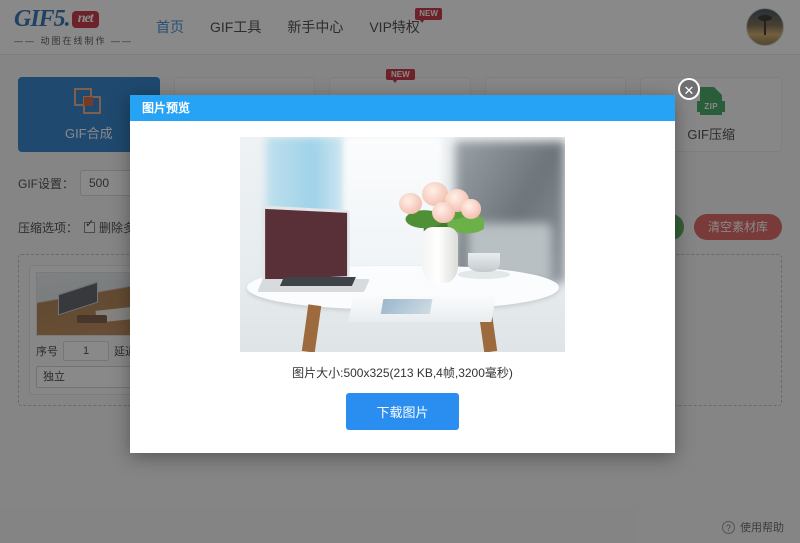  Describe the element at coordinates (402, 108) in the screenshot. I see `modal-title: 图片预览` at that location.